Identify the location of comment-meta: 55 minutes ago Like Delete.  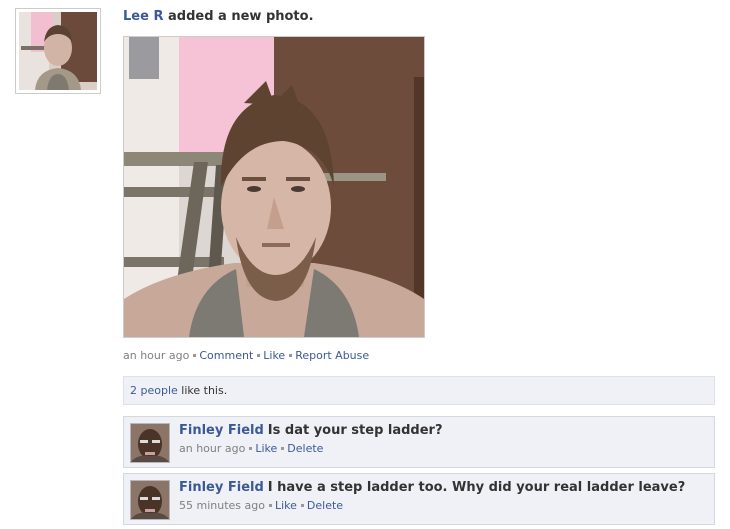
(261, 505).